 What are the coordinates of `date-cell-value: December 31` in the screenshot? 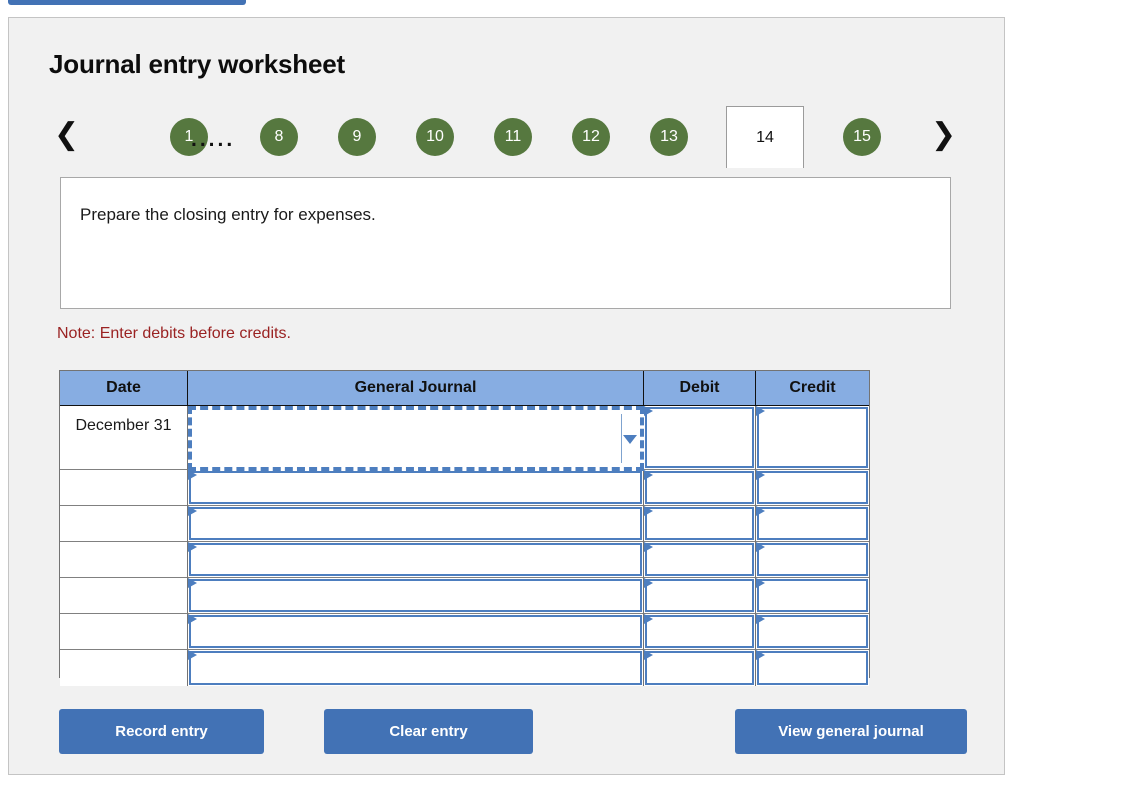 It's located at (123, 425).